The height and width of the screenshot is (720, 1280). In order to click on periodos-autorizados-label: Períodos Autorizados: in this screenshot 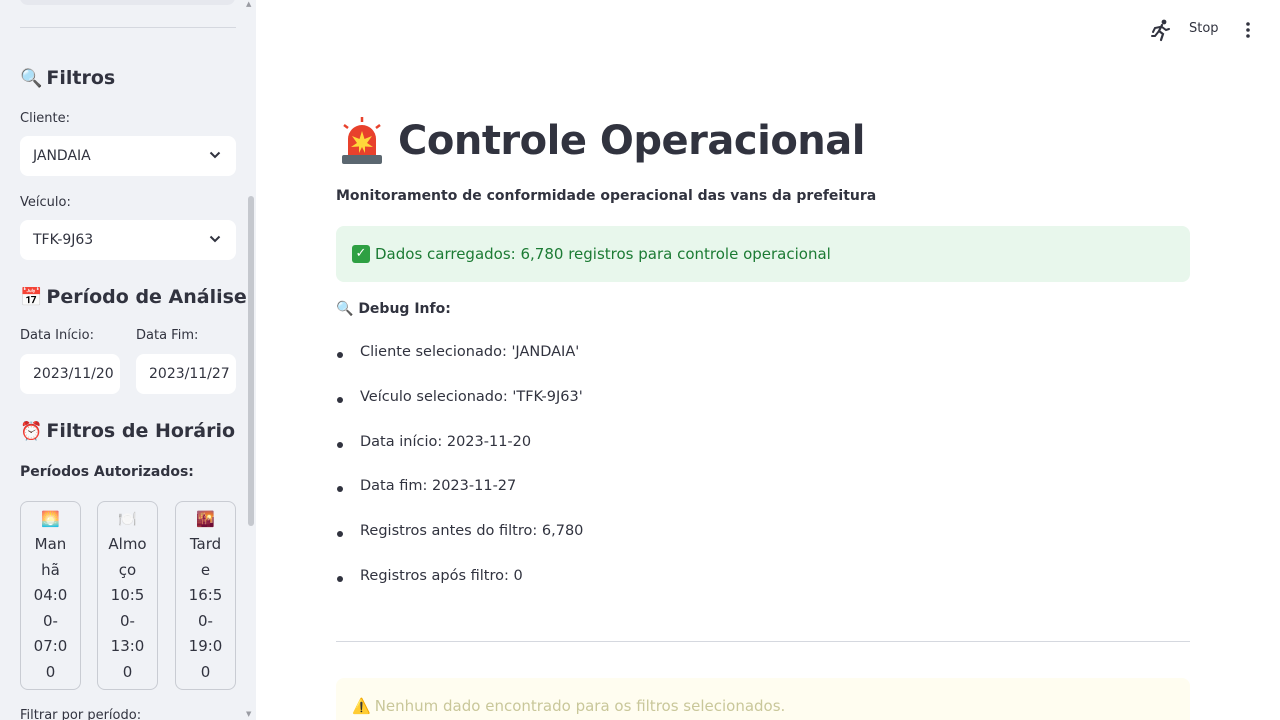, I will do `click(107, 472)`.